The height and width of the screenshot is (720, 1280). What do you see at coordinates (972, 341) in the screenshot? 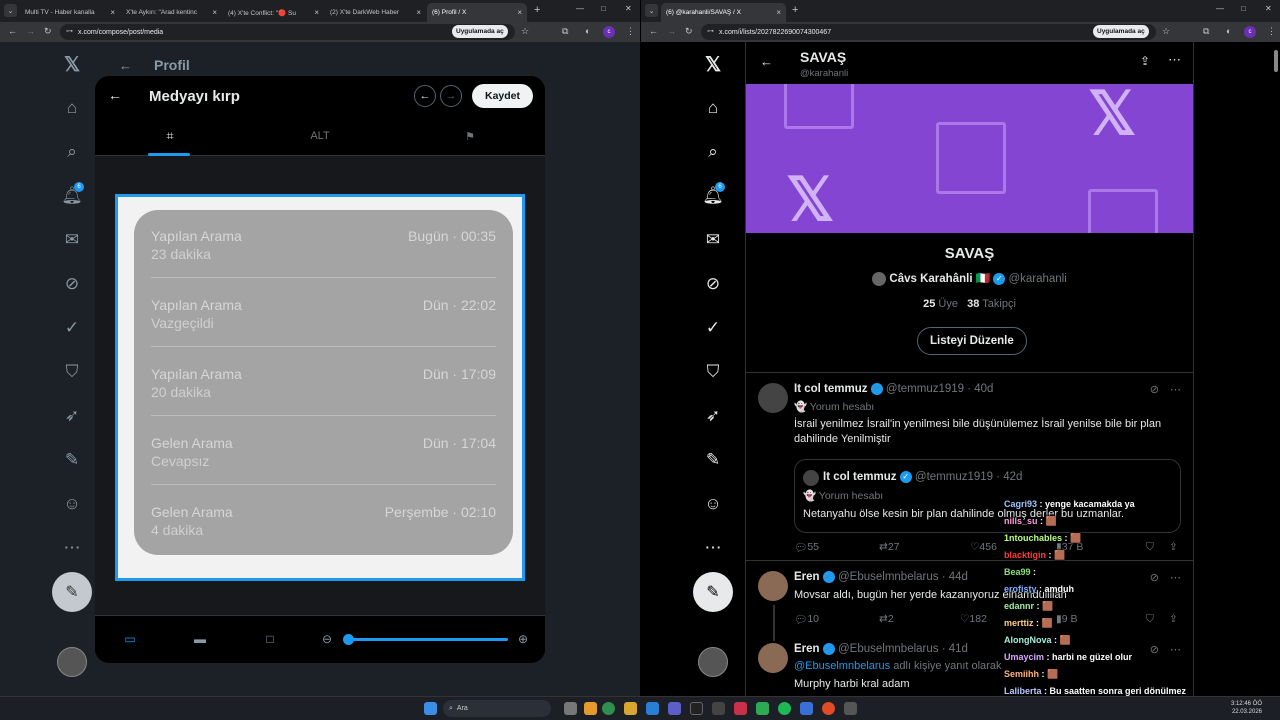
I see `edit-list-button: Listeyi Düzenle` at bounding box center [972, 341].